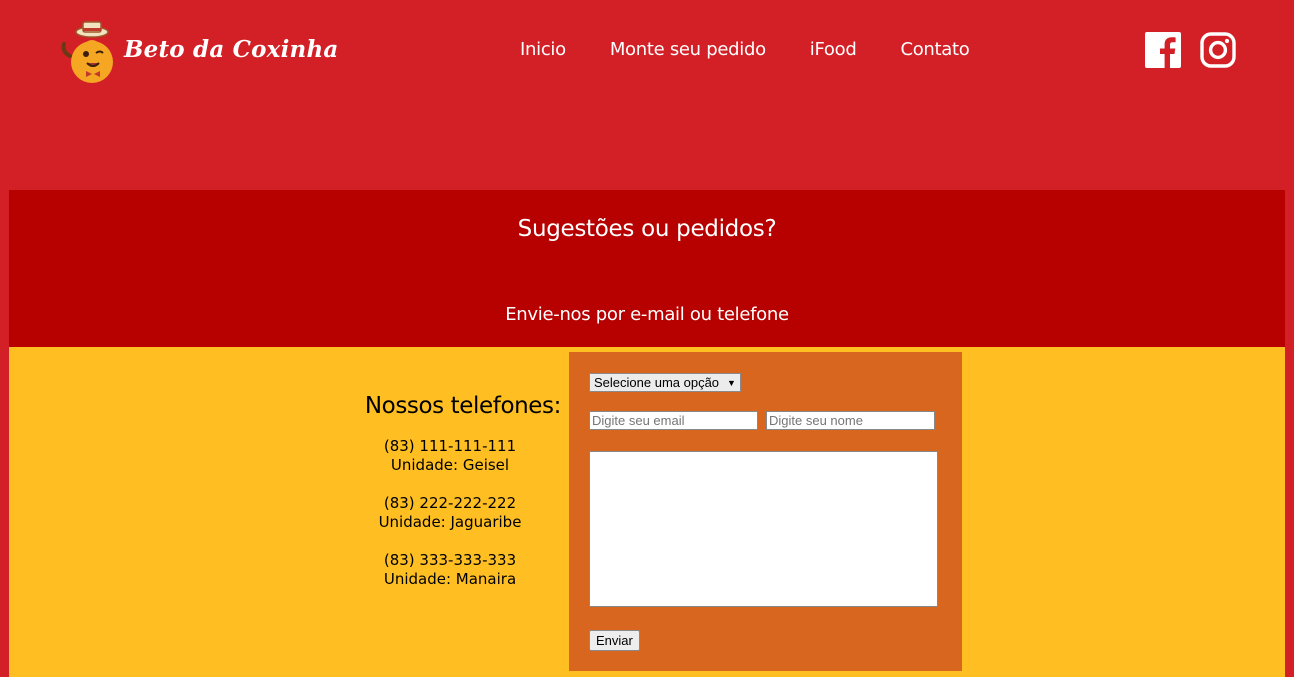  What do you see at coordinates (614, 640) in the screenshot?
I see `send-button: Enviar` at bounding box center [614, 640].